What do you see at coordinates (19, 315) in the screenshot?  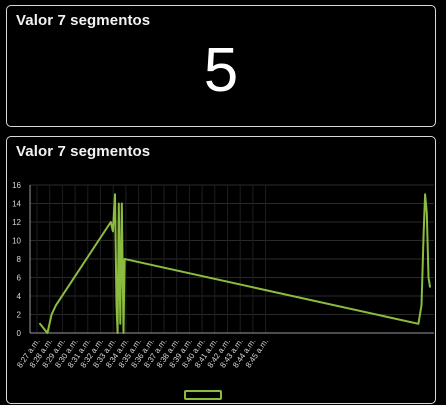 I see `y-tick-label: 2` at bounding box center [19, 315].